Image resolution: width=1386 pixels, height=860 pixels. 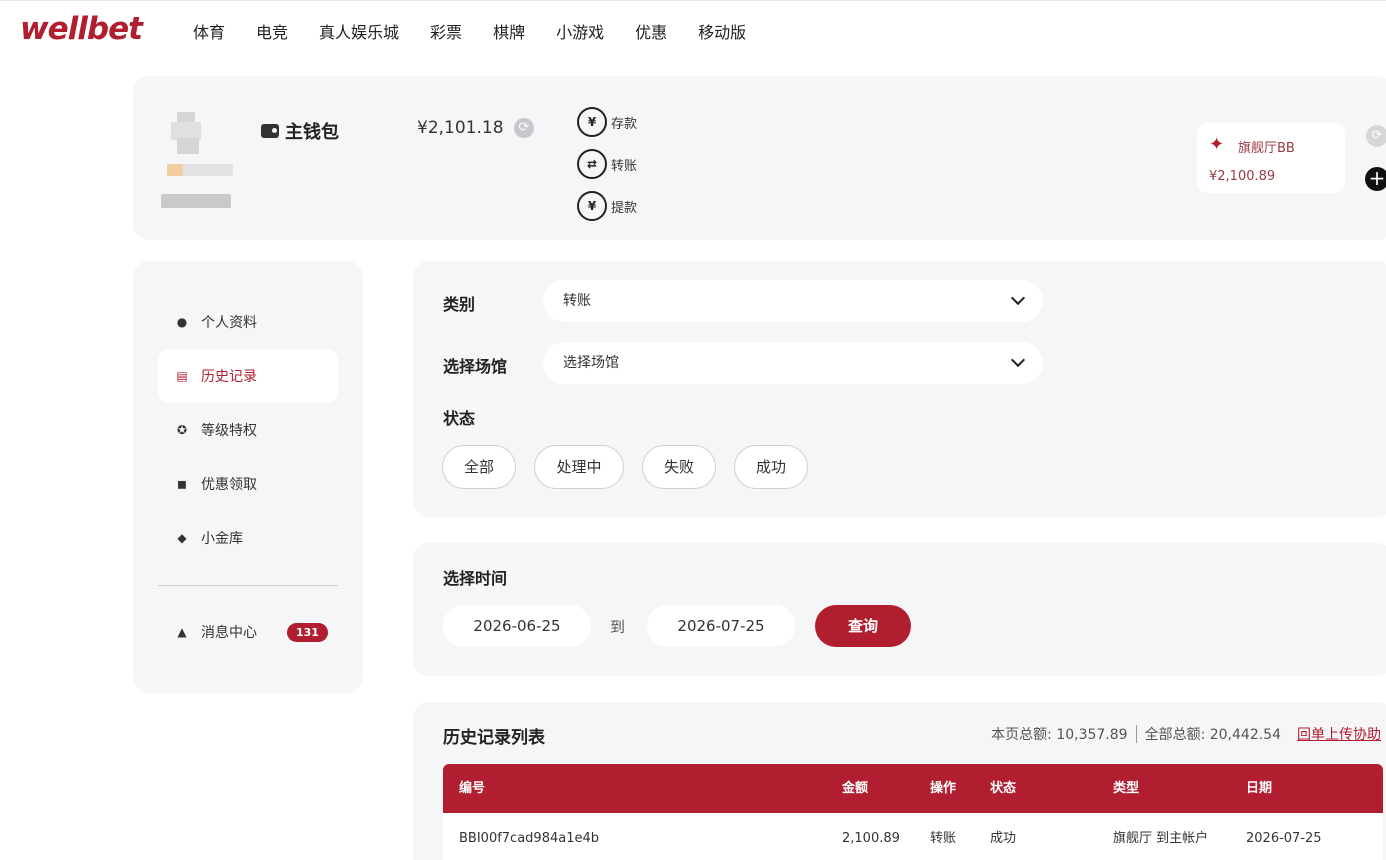 I want to click on nav-item-sports: 体育, so click(x=209, y=31).